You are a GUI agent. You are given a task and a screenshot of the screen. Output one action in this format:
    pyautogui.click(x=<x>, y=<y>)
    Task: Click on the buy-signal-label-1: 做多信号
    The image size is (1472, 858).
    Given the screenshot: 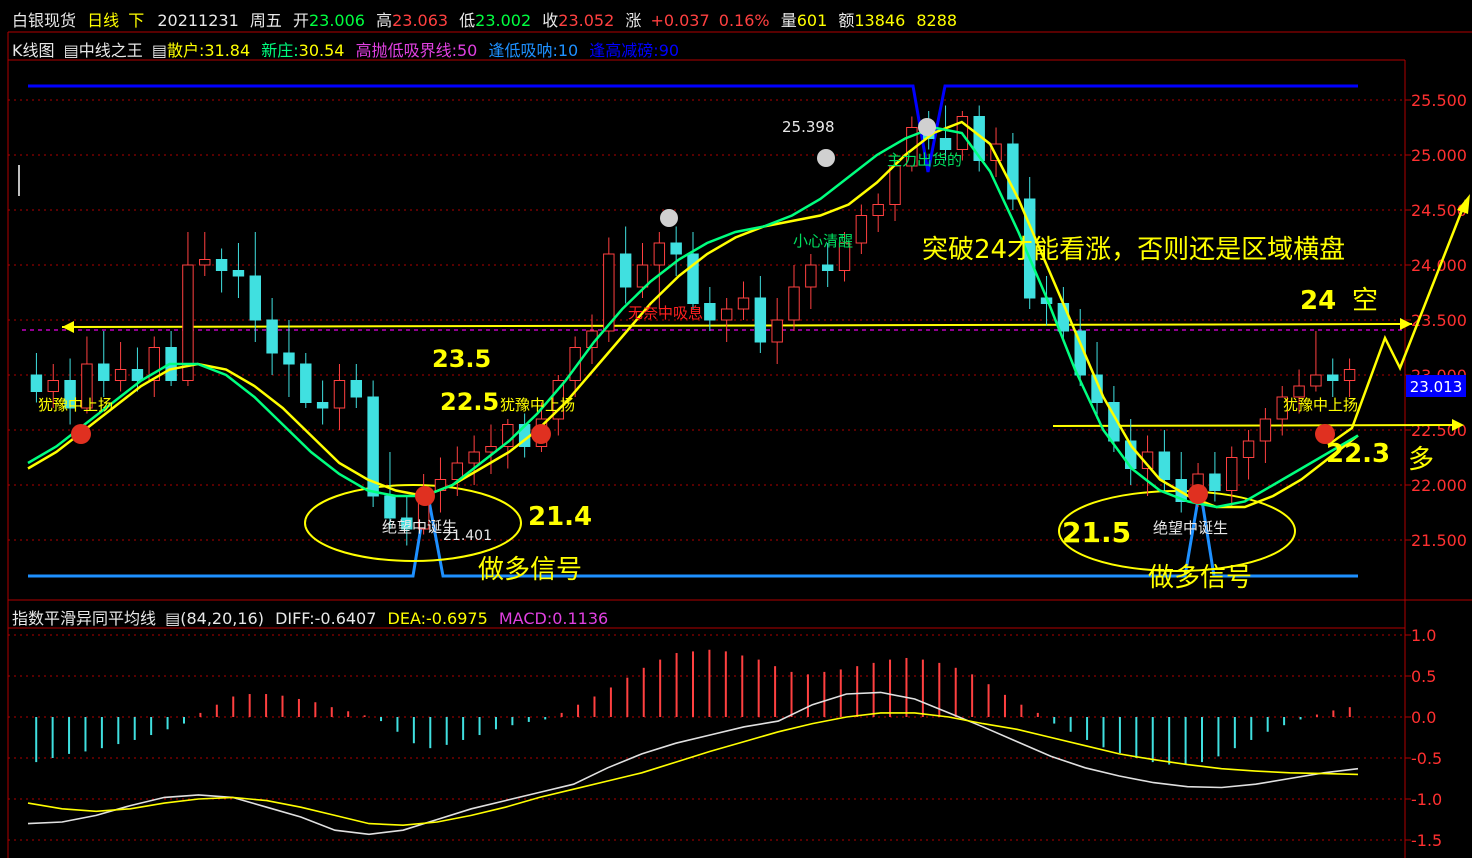 What is the action you would take?
    pyautogui.click(x=530, y=570)
    